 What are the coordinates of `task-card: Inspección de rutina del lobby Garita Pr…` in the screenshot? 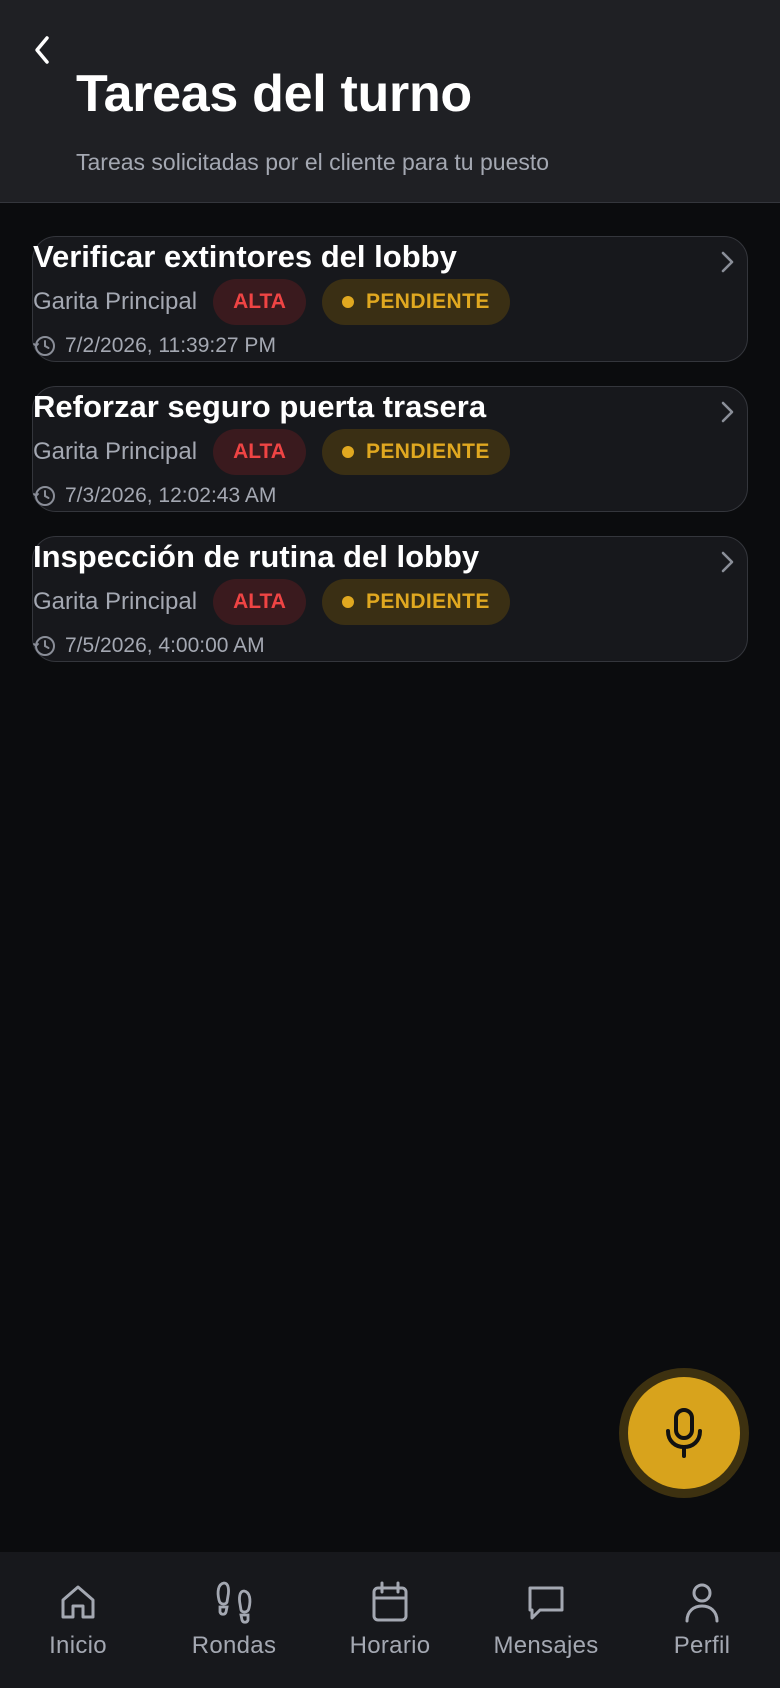 It's located at (390, 599).